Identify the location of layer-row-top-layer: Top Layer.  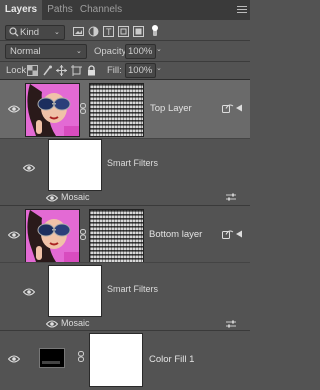
(125, 109).